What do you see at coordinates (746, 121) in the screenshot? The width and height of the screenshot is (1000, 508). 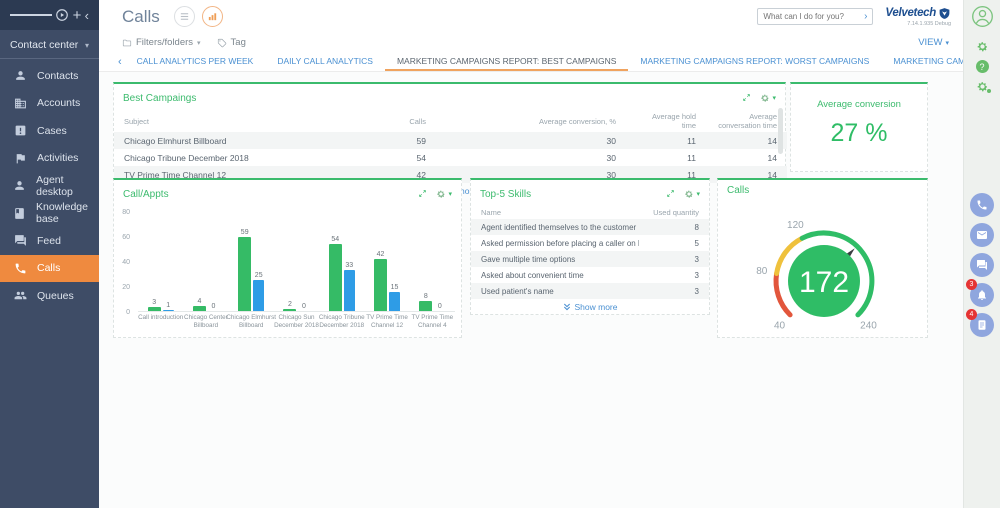 I see `column-header-conversation: Average conversation time` at bounding box center [746, 121].